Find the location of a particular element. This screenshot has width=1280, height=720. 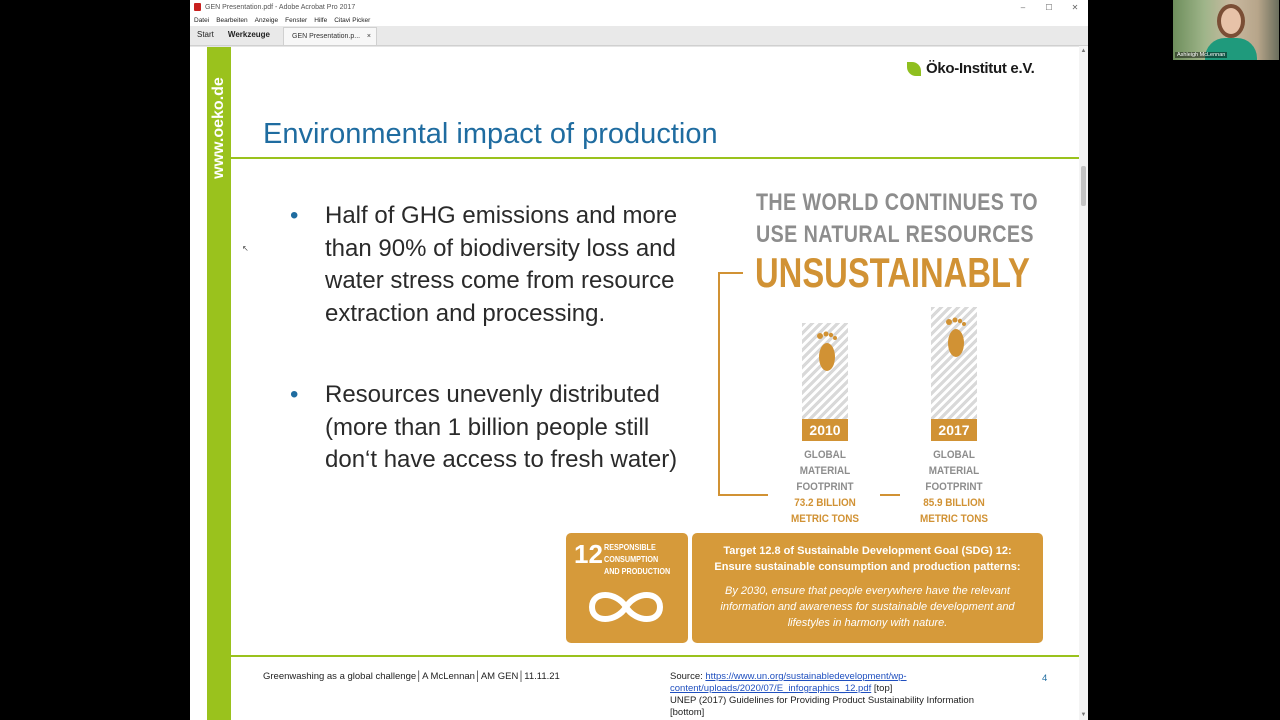

sdg-number: 12 is located at coordinates (588, 554).